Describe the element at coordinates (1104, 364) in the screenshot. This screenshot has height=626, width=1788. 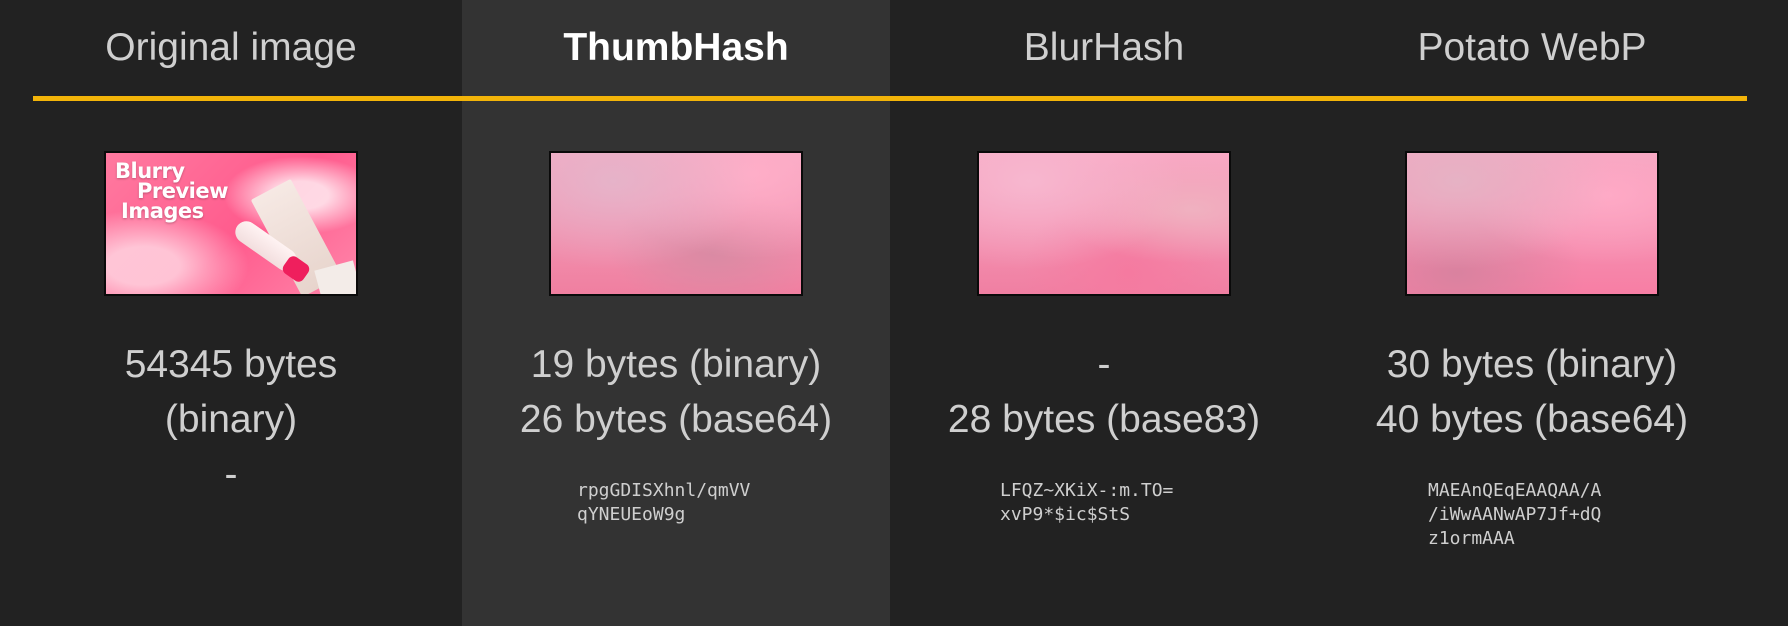
I see `byte-size-line-1: -` at that location.